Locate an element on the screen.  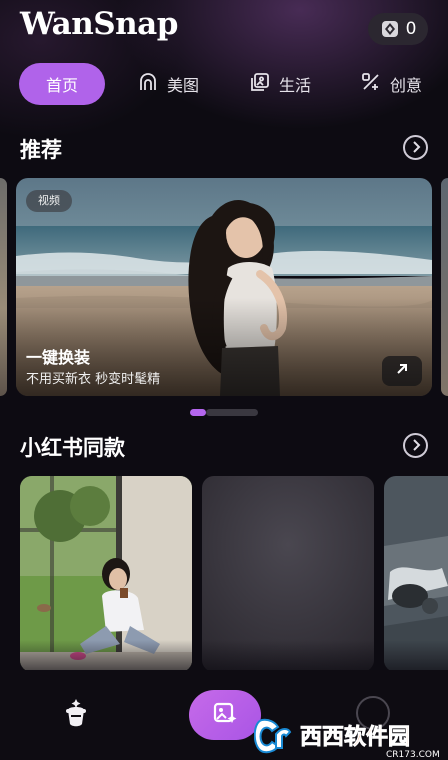
nav-create-button is located at coordinates (225, 715).